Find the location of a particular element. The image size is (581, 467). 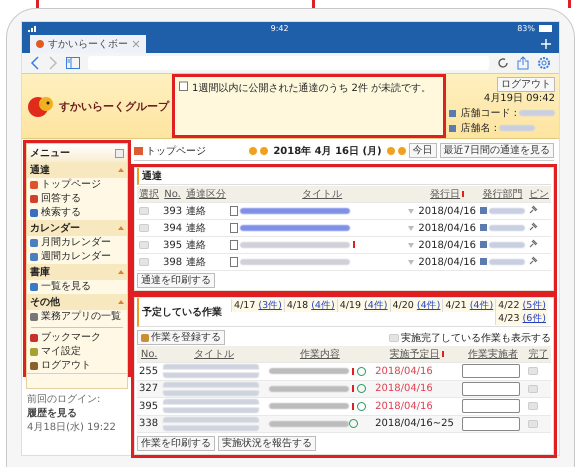

menu-item: 検索する is located at coordinates (77, 213).